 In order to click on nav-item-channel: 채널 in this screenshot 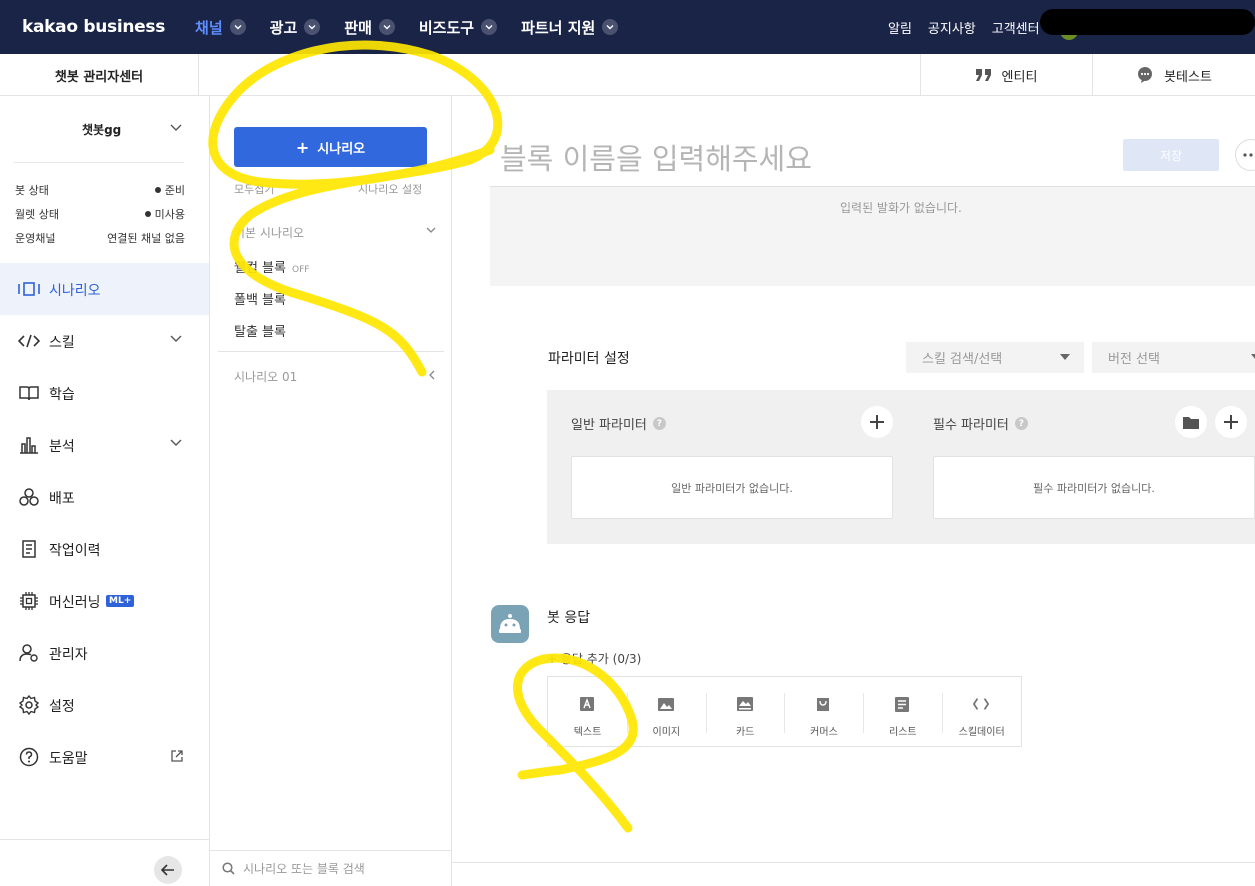, I will do `click(220, 27)`.